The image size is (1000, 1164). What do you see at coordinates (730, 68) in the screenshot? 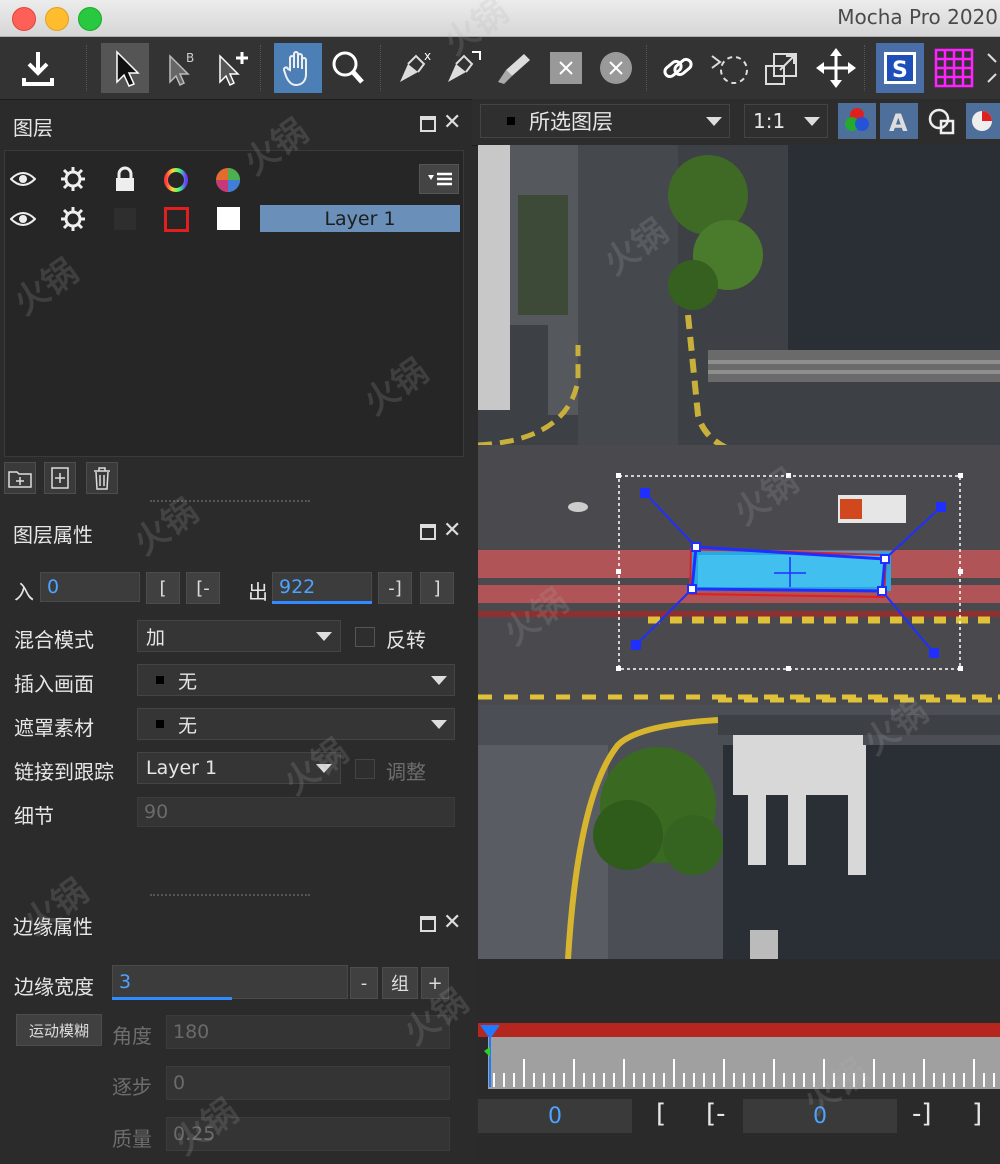
I see `insert-icon` at bounding box center [730, 68].